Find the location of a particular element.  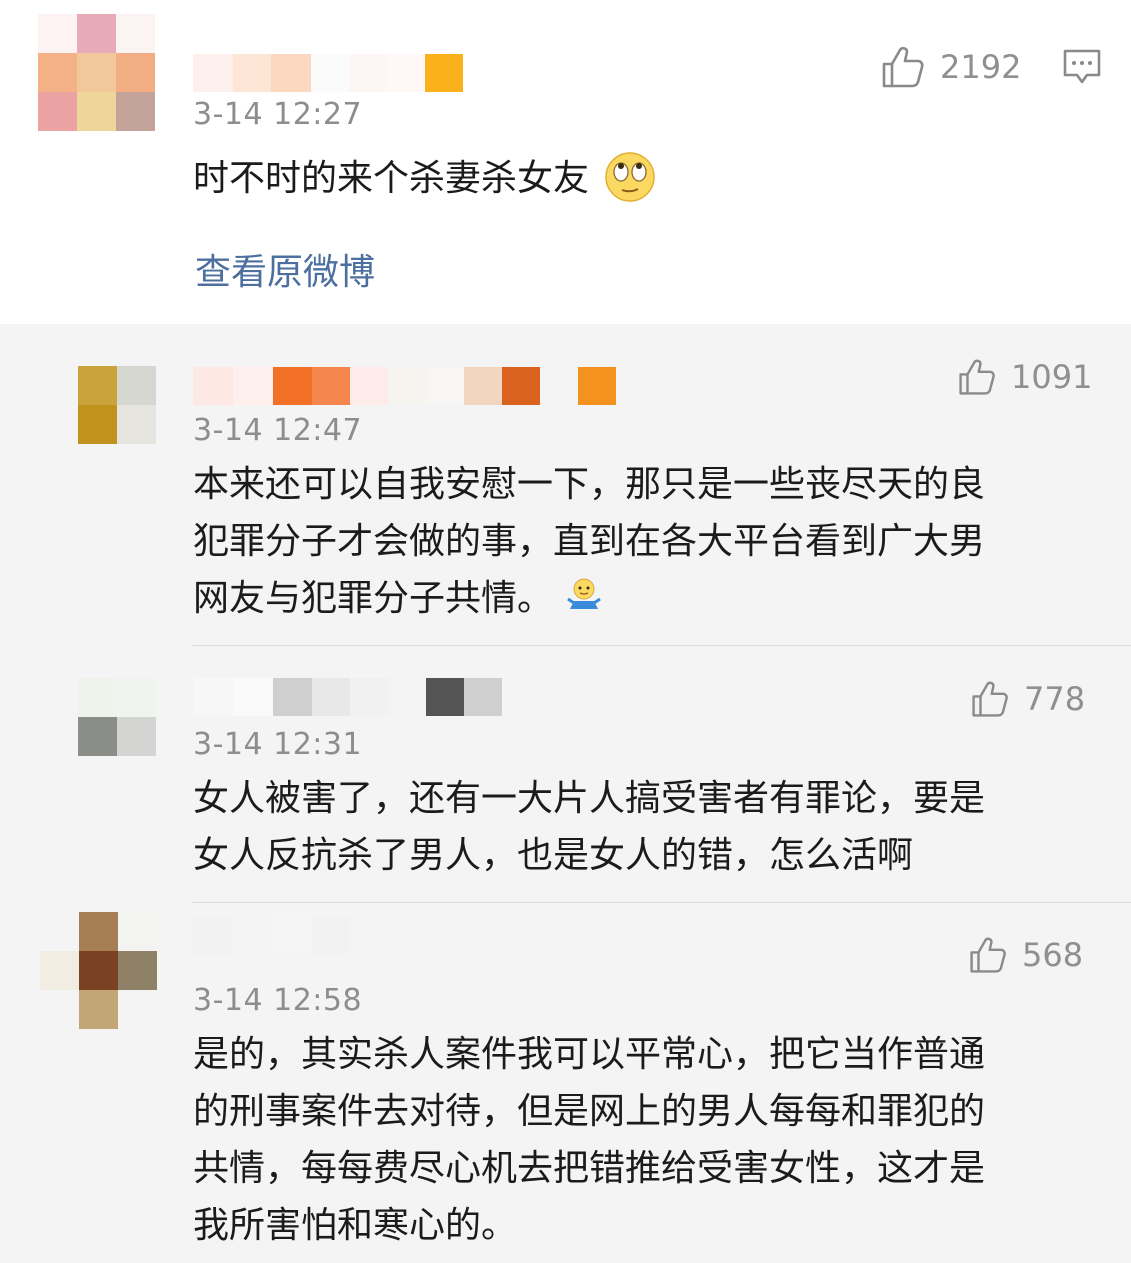

like-count: 2192 is located at coordinates (981, 67).